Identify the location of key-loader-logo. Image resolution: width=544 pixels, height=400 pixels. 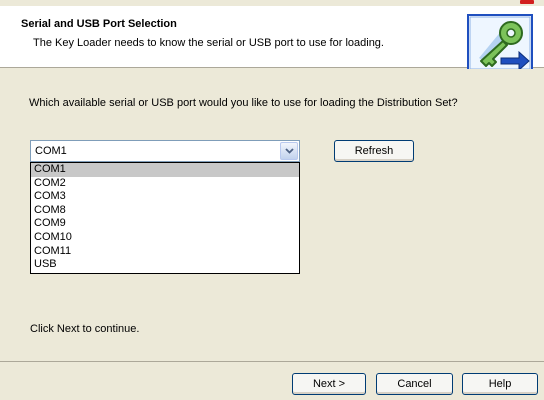
(500, 43).